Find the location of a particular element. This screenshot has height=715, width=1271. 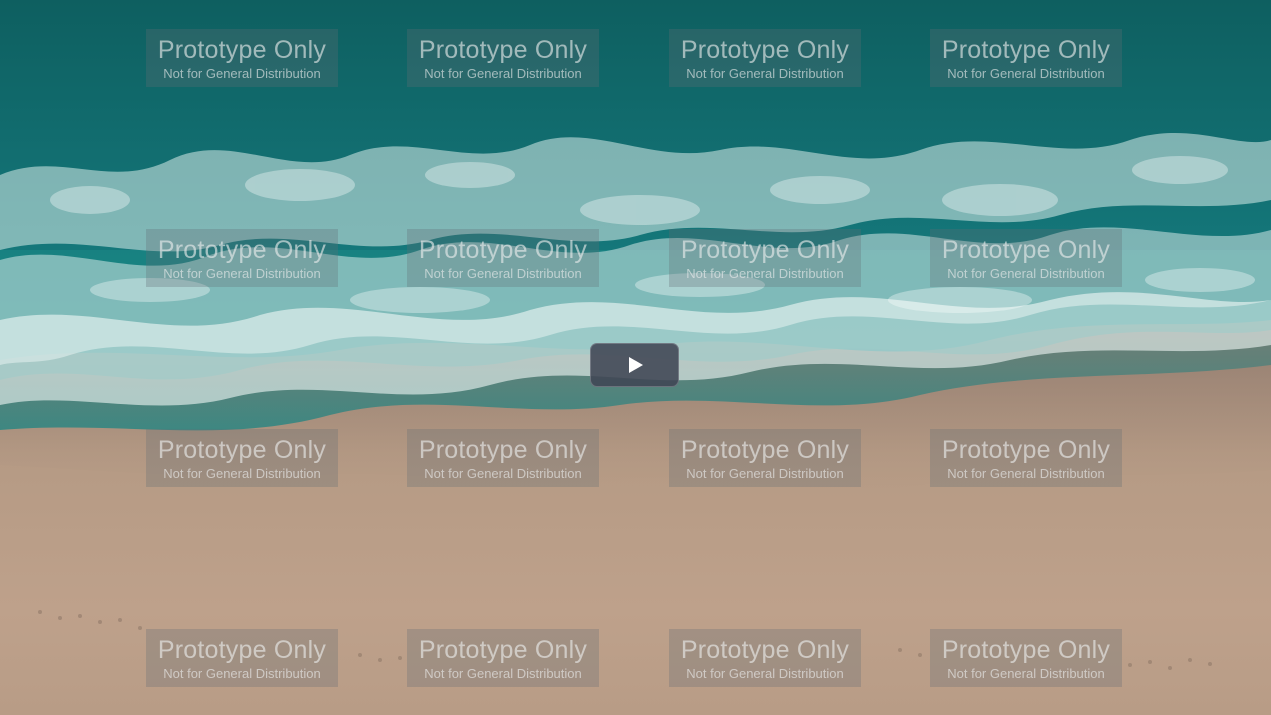

play-button is located at coordinates (634, 365).